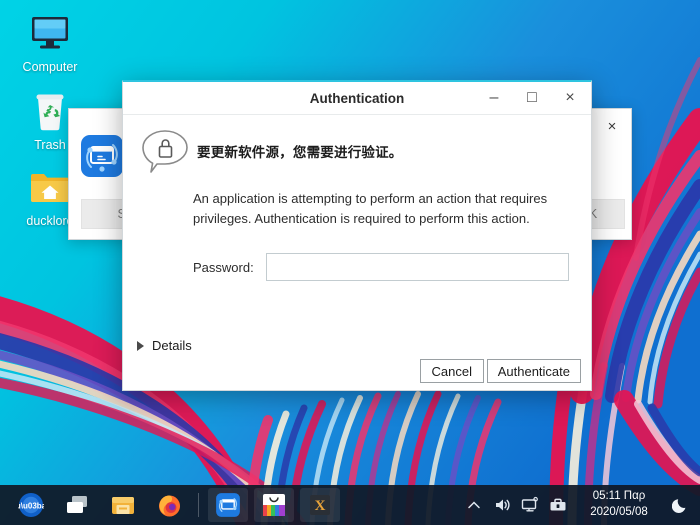 Image resolution: width=700 pixels, height=525 pixels. I want to click on home-folder-icon, so click(50, 187).